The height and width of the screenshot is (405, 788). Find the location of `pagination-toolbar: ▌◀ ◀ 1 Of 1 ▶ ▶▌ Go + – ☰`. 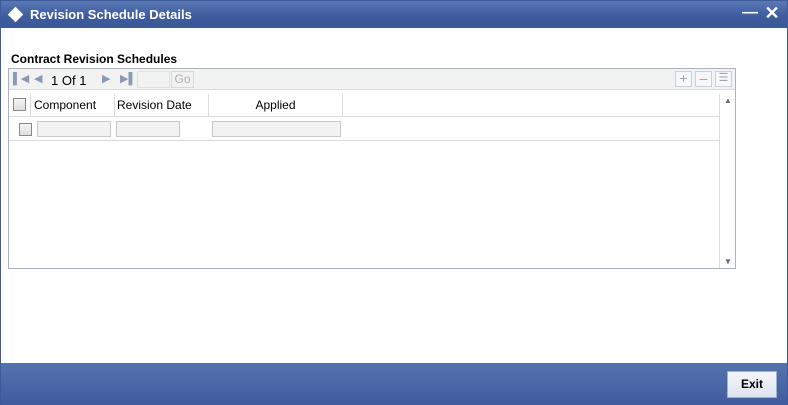

pagination-toolbar: ▌◀ ◀ 1 Of 1 ▶ ▶▌ Go + – ☰ is located at coordinates (372, 79).